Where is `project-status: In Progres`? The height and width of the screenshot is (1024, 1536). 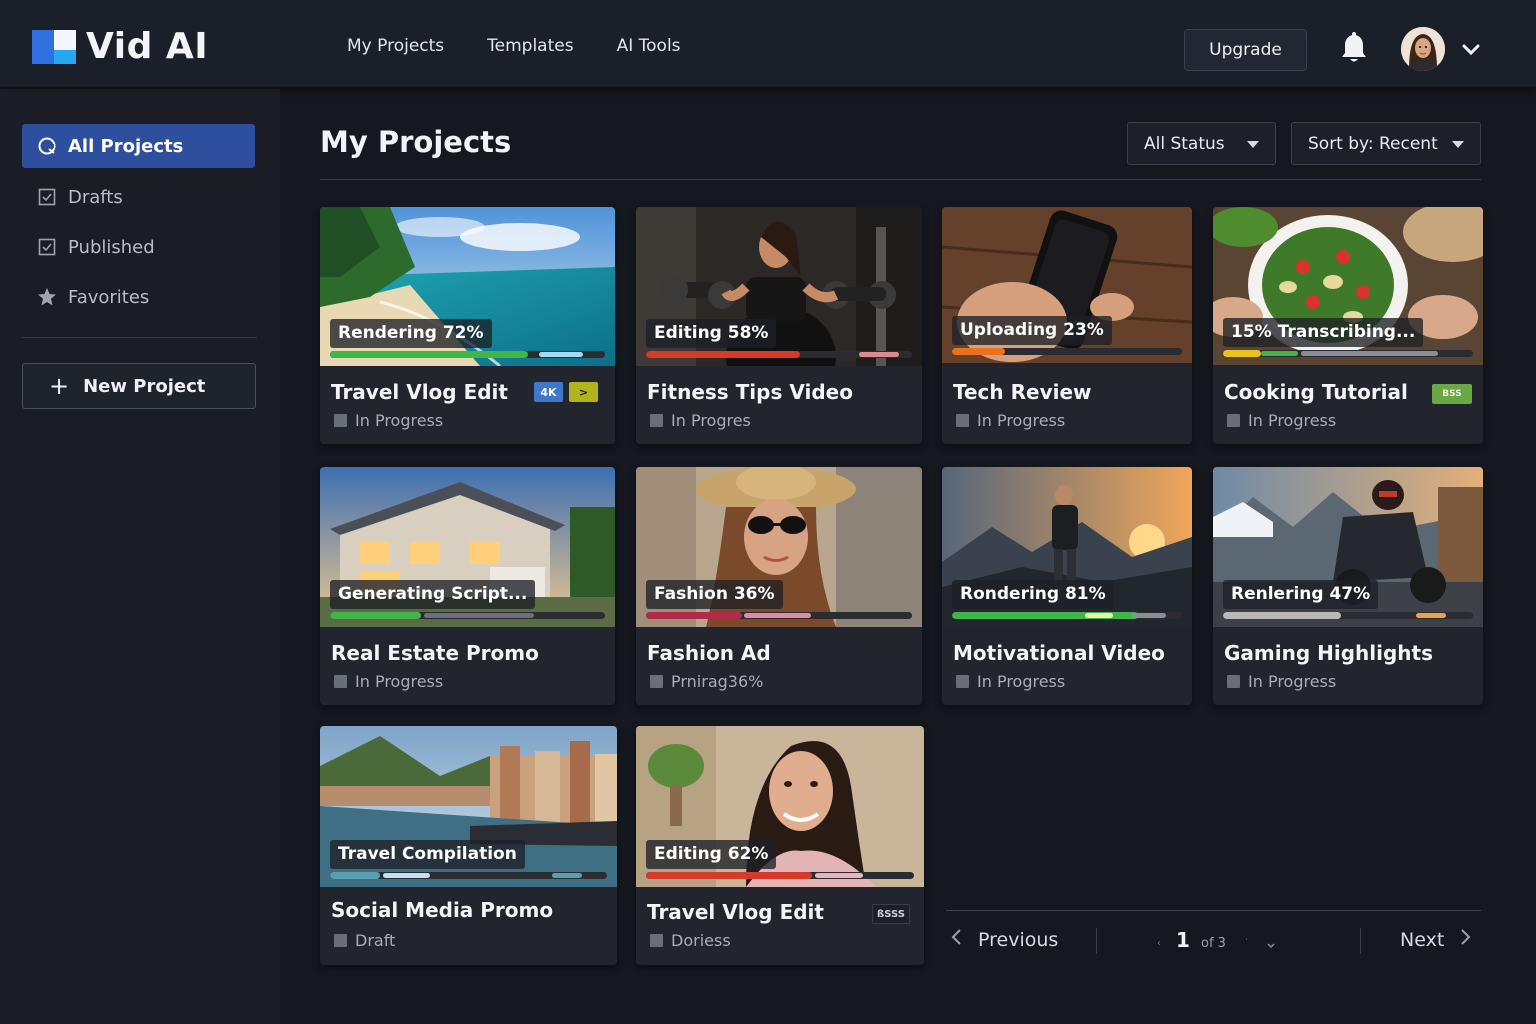 project-status: In Progres is located at coordinates (700, 420).